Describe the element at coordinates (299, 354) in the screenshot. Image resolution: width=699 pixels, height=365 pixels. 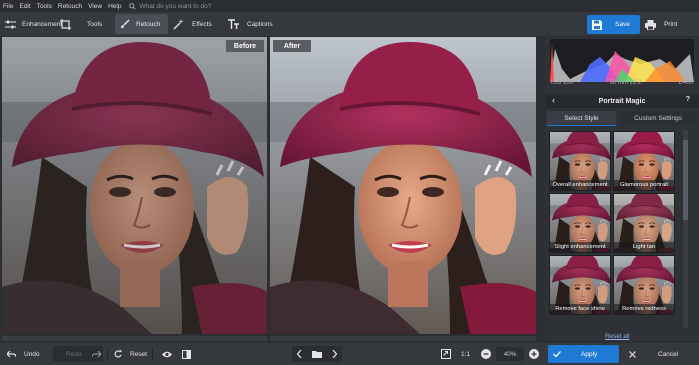
I see `previous-image-button` at that location.